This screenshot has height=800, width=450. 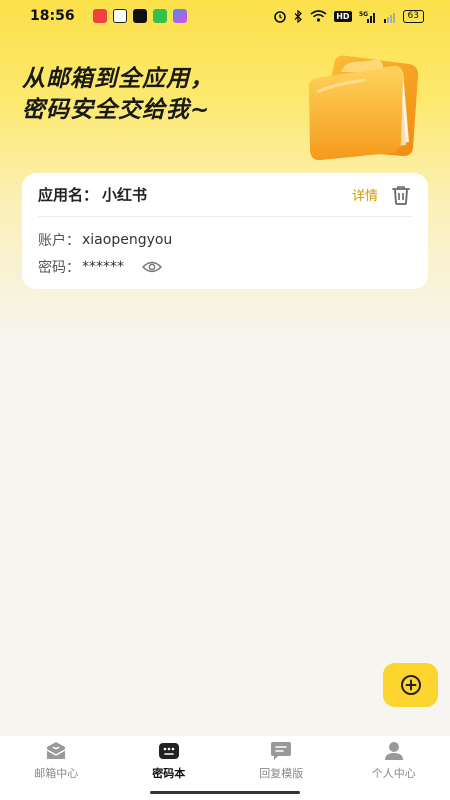 I want to click on tab-label: 回复模版, so click(x=281, y=773).